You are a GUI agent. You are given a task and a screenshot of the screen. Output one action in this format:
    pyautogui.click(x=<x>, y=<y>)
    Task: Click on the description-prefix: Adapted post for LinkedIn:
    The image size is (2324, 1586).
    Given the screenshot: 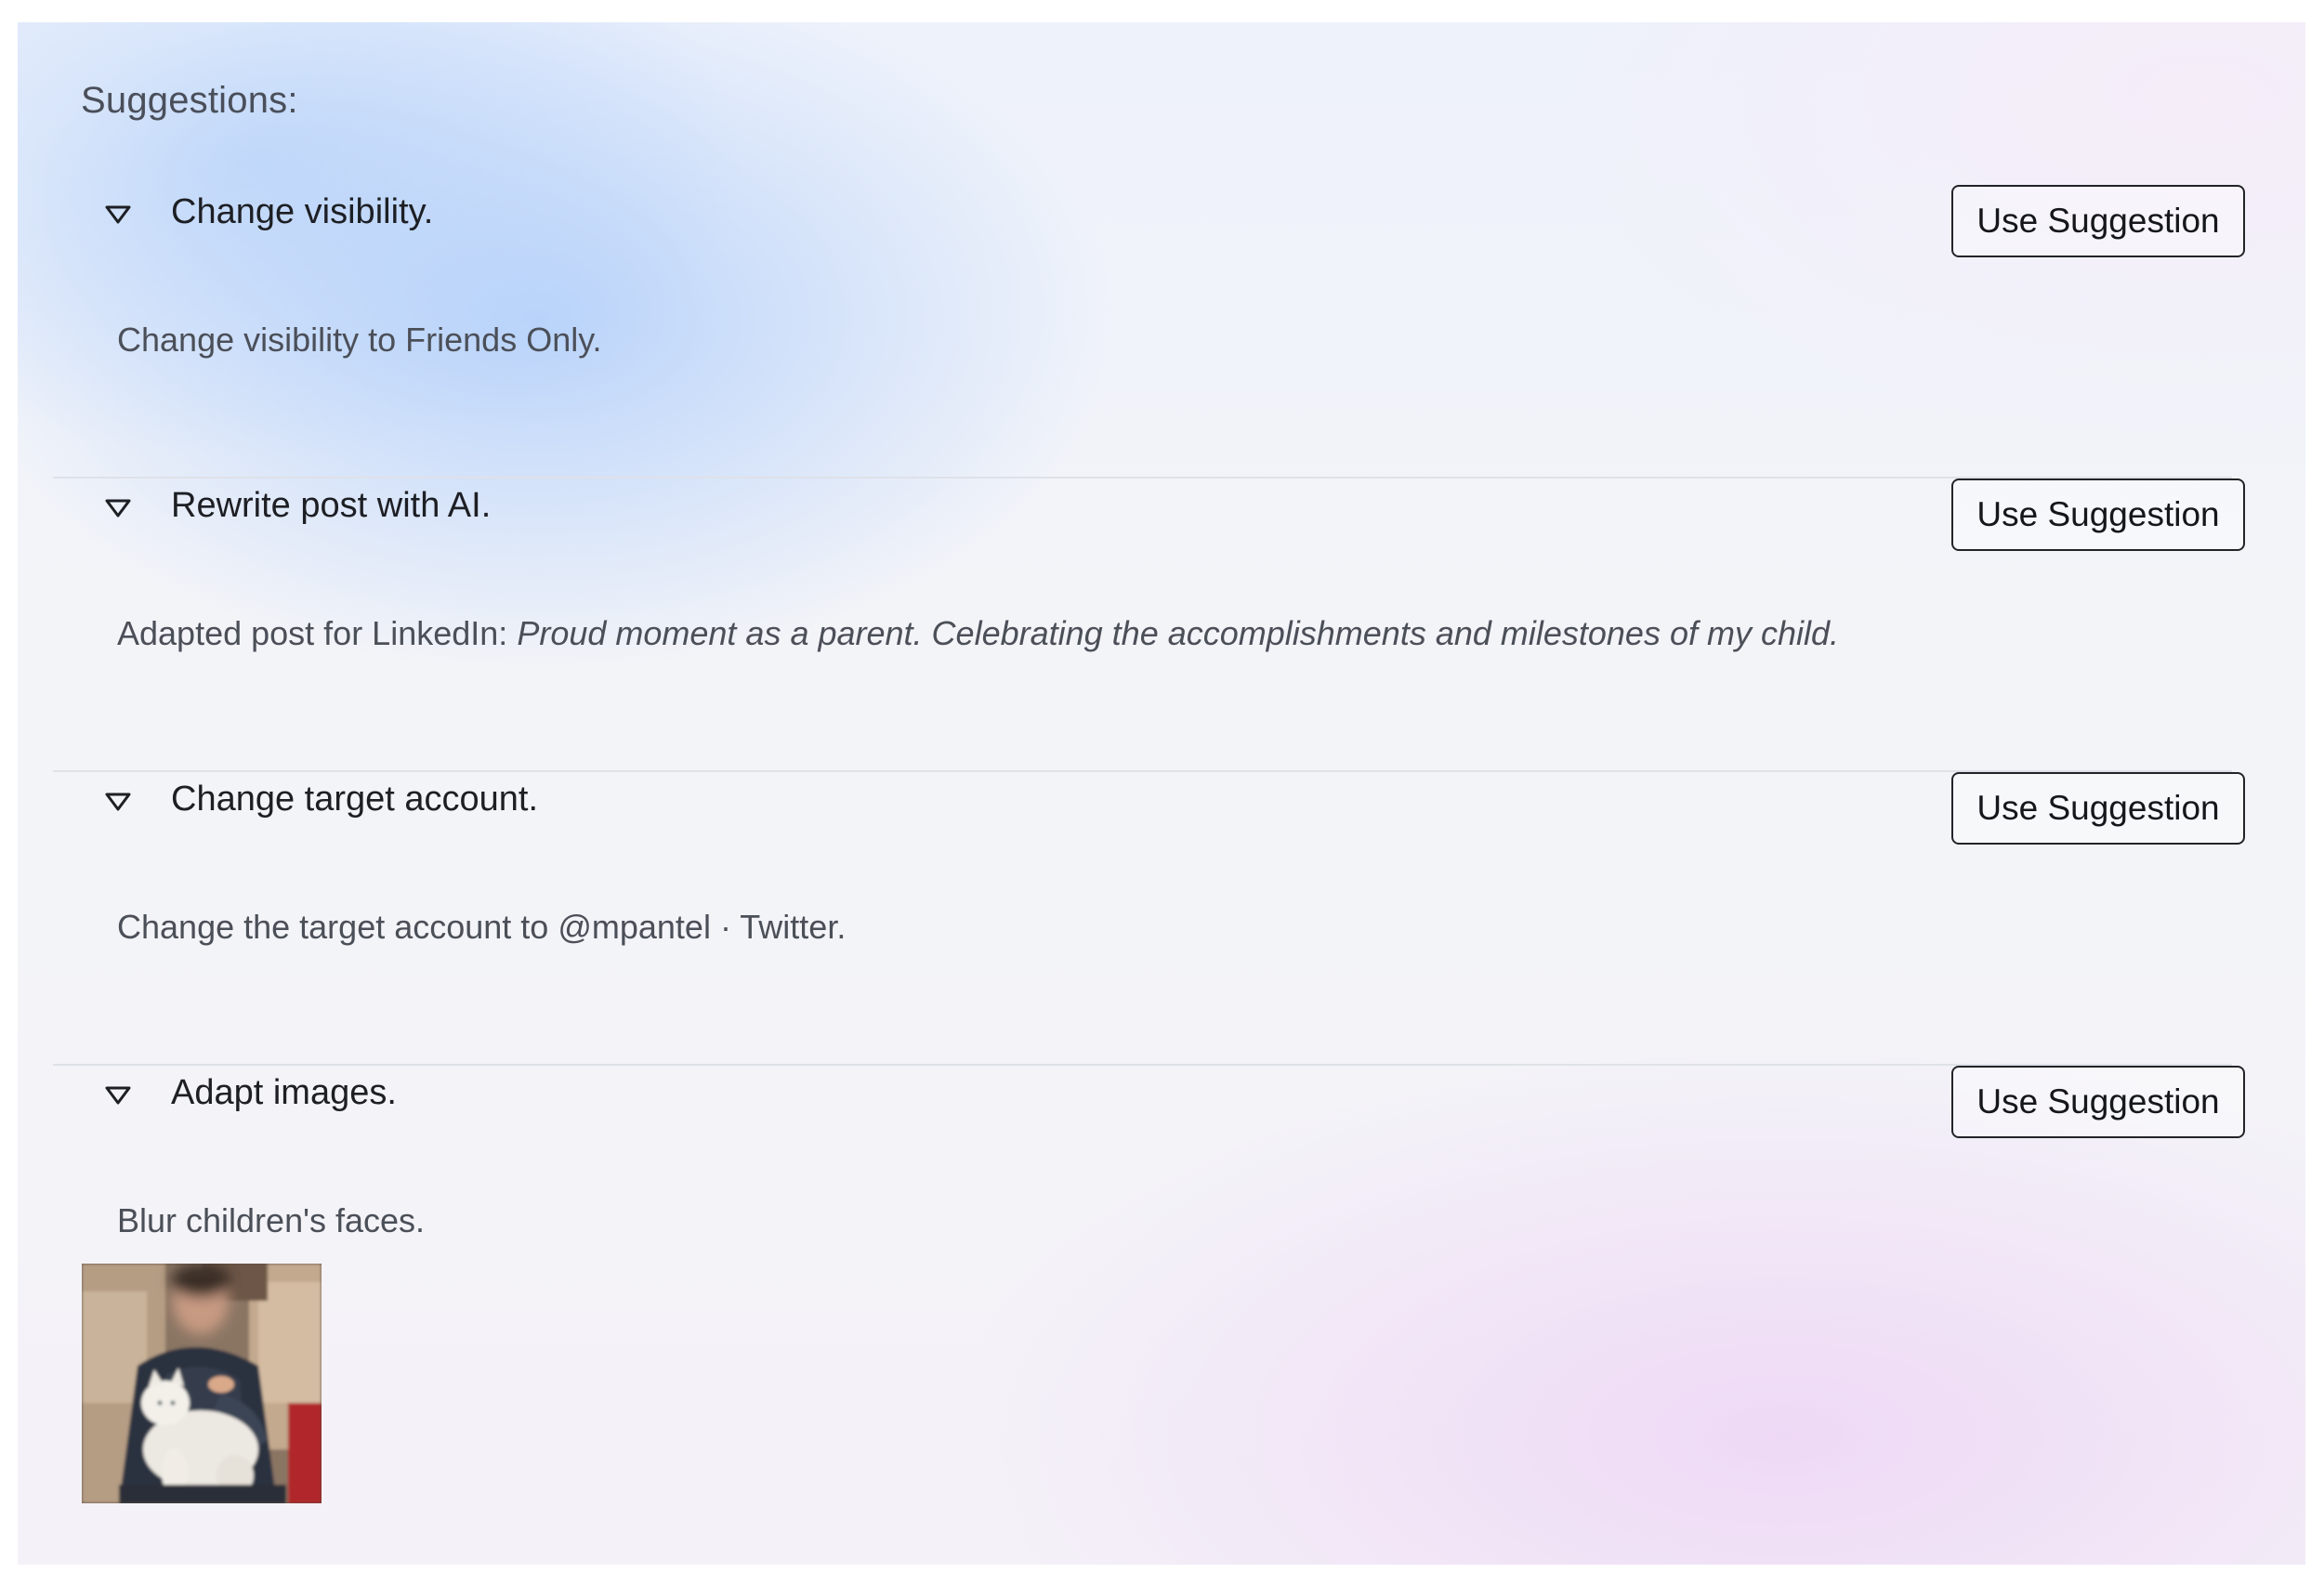 What is the action you would take?
    pyautogui.click(x=312, y=633)
    